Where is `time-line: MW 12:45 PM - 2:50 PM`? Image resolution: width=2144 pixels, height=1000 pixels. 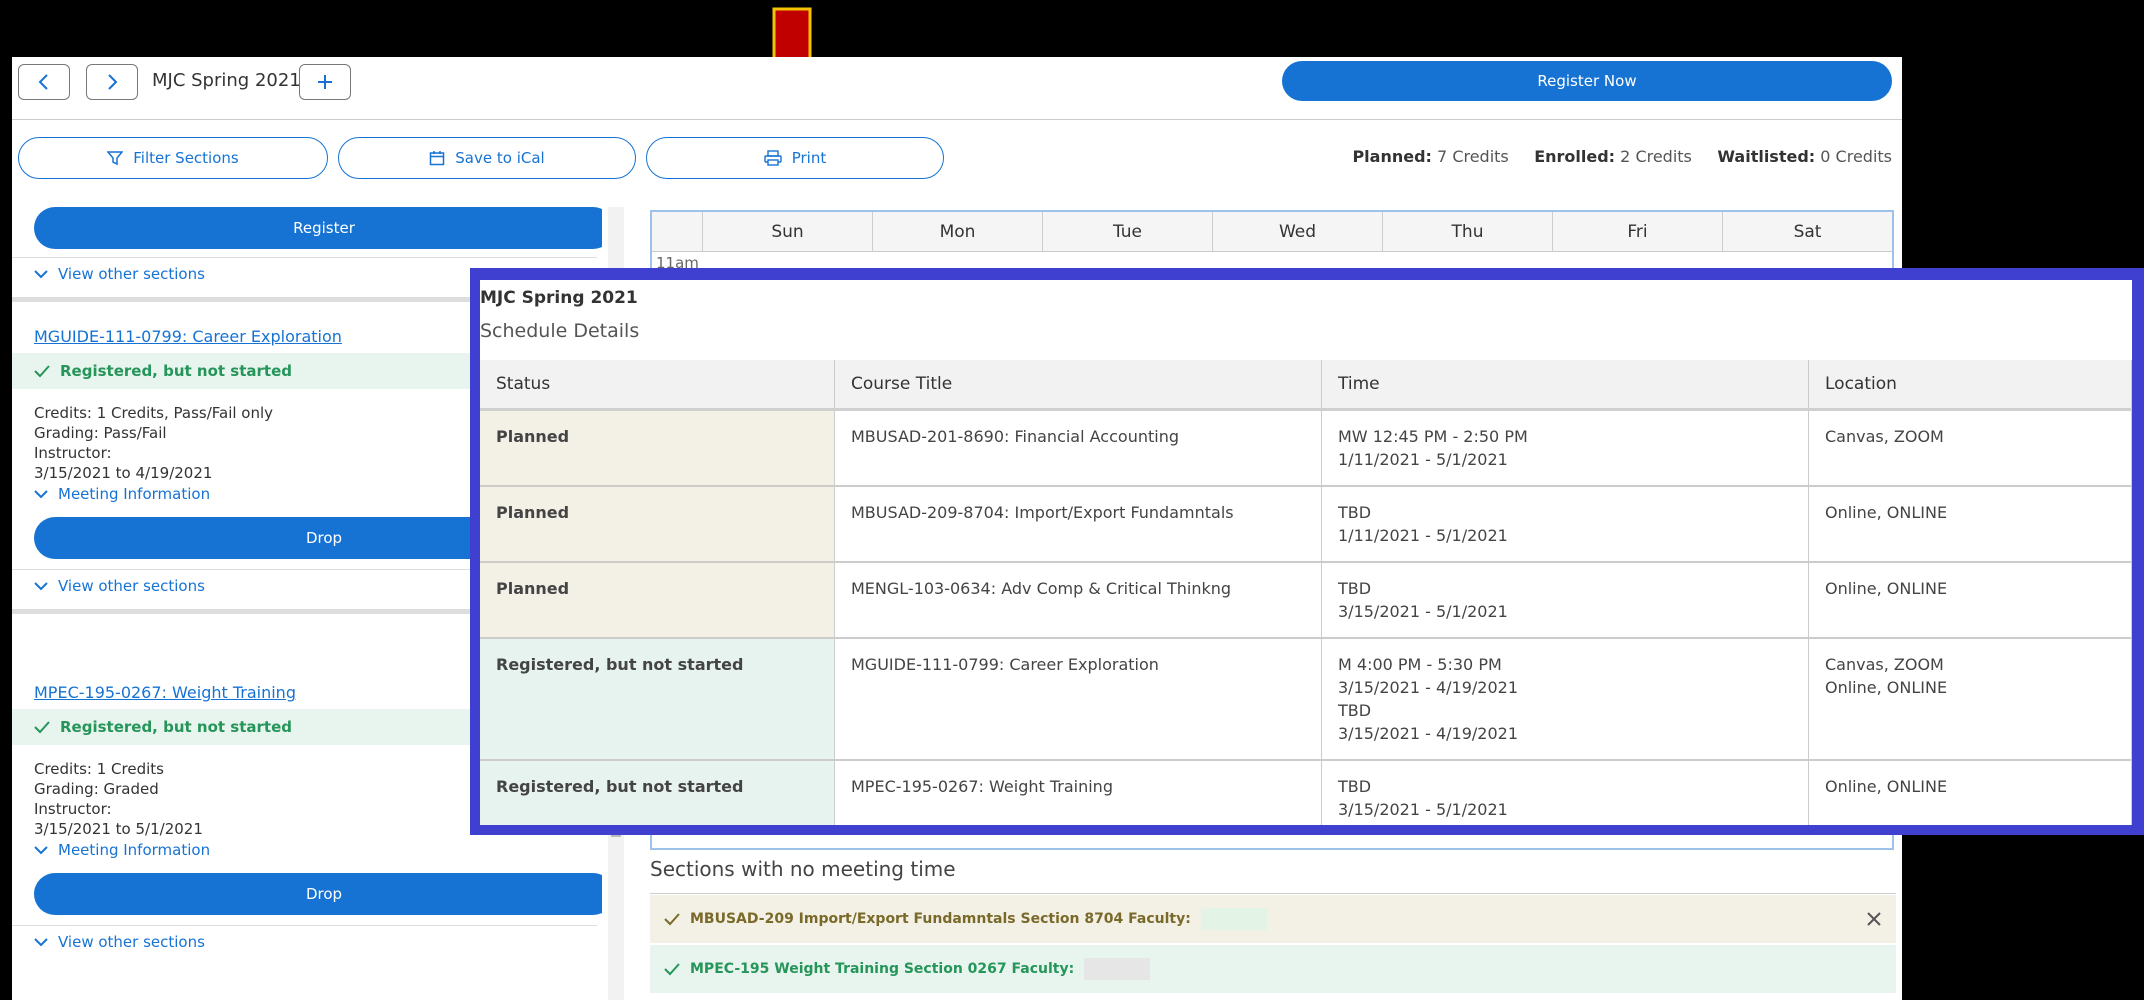 time-line: MW 12:45 PM - 2:50 PM is located at coordinates (1433, 436).